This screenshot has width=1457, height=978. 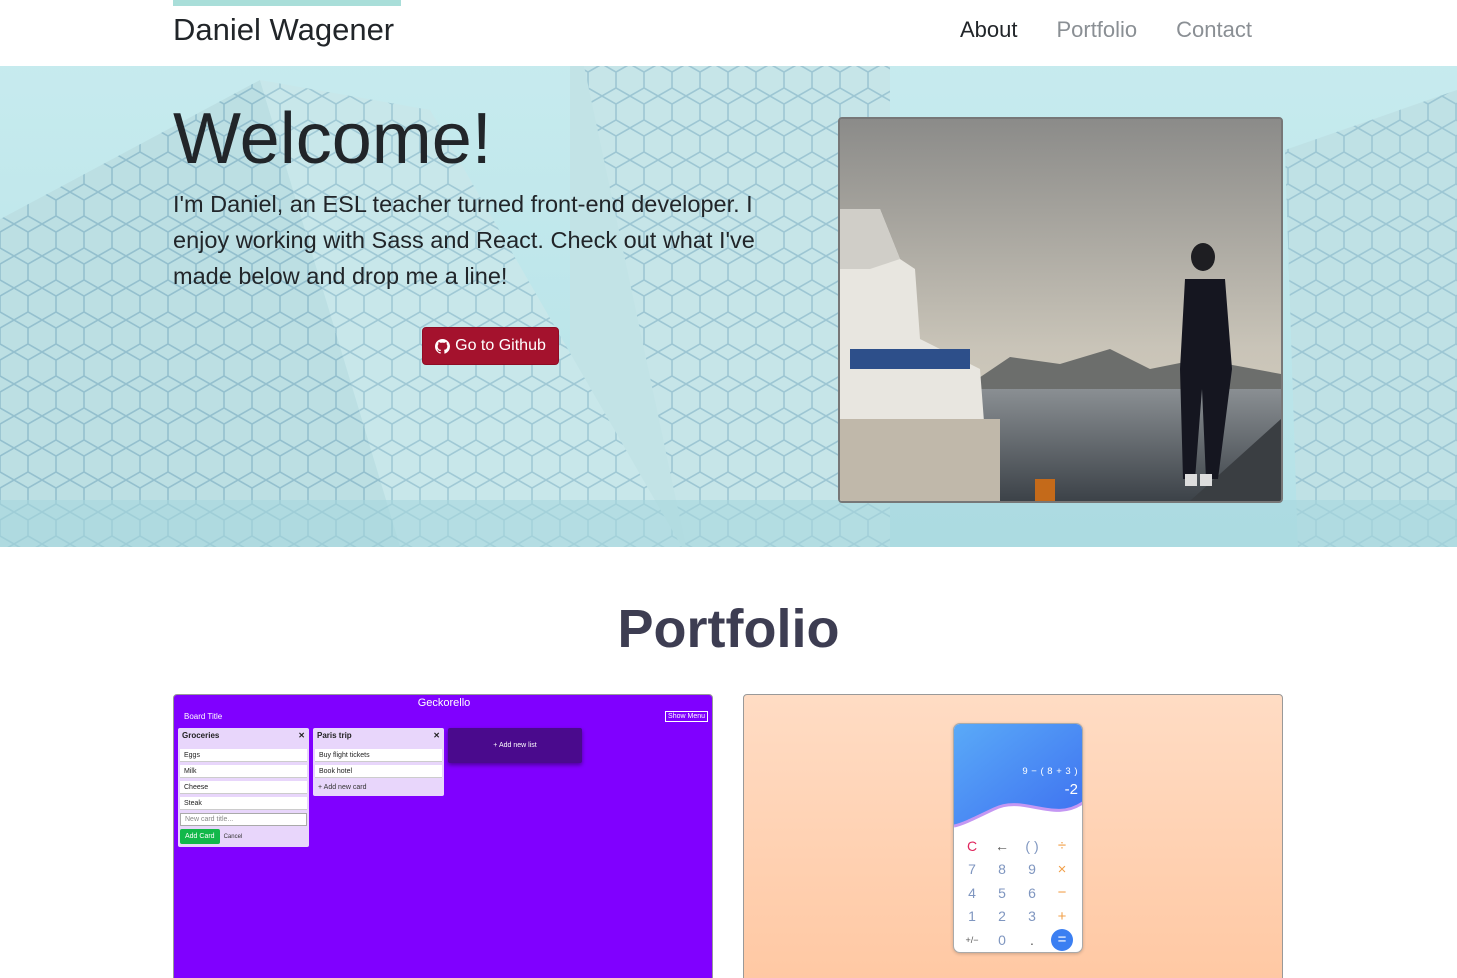 What do you see at coordinates (1032, 939) in the screenshot?
I see `calc-key-decimal: .` at bounding box center [1032, 939].